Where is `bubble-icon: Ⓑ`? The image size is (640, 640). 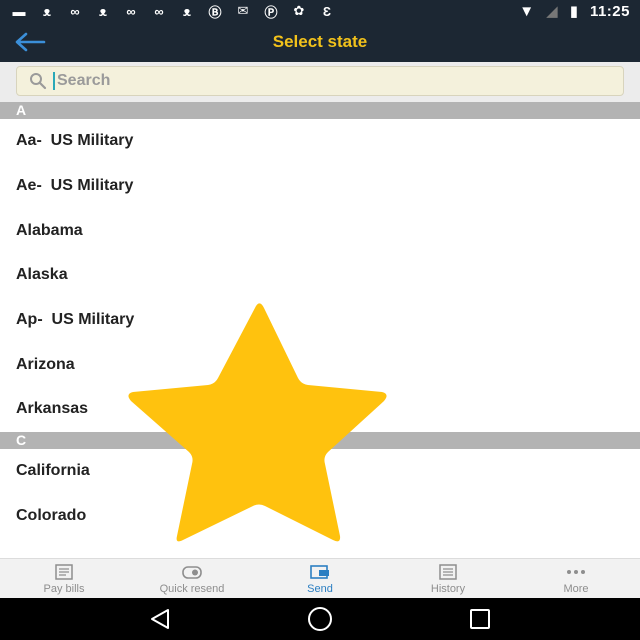
bubble-icon: Ⓑ is located at coordinates (215, 12).